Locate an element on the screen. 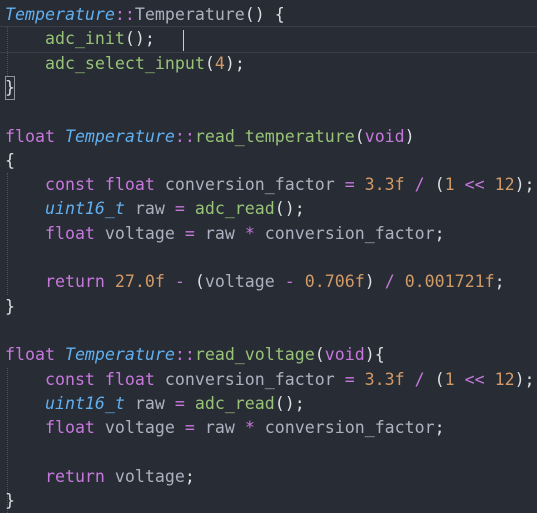 This screenshot has width=537, height=513. code-line: { is located at coordinates (10, 161).